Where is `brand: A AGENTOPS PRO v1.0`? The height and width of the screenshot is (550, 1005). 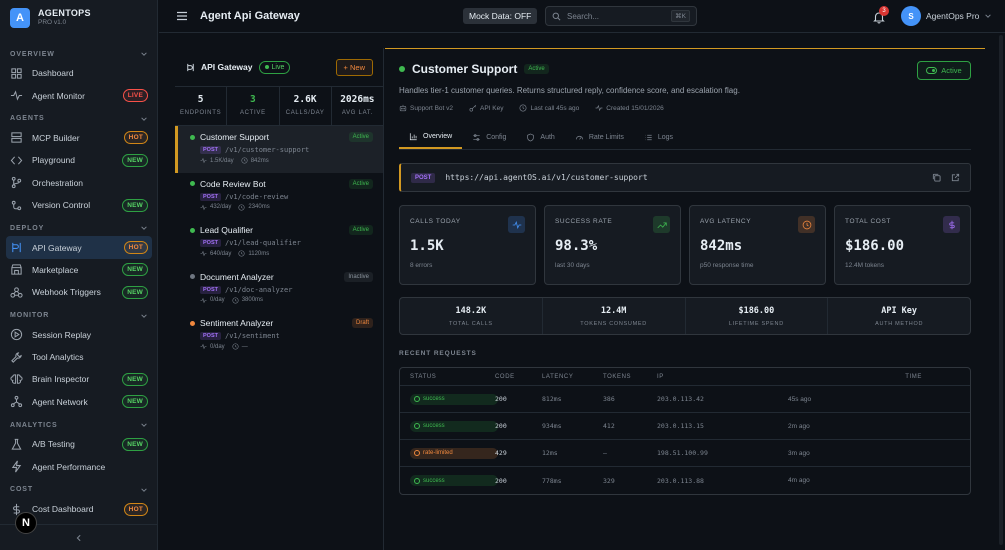
brand: A AGENTOPS PRO v1.0 is located at coordinates (50, 18).